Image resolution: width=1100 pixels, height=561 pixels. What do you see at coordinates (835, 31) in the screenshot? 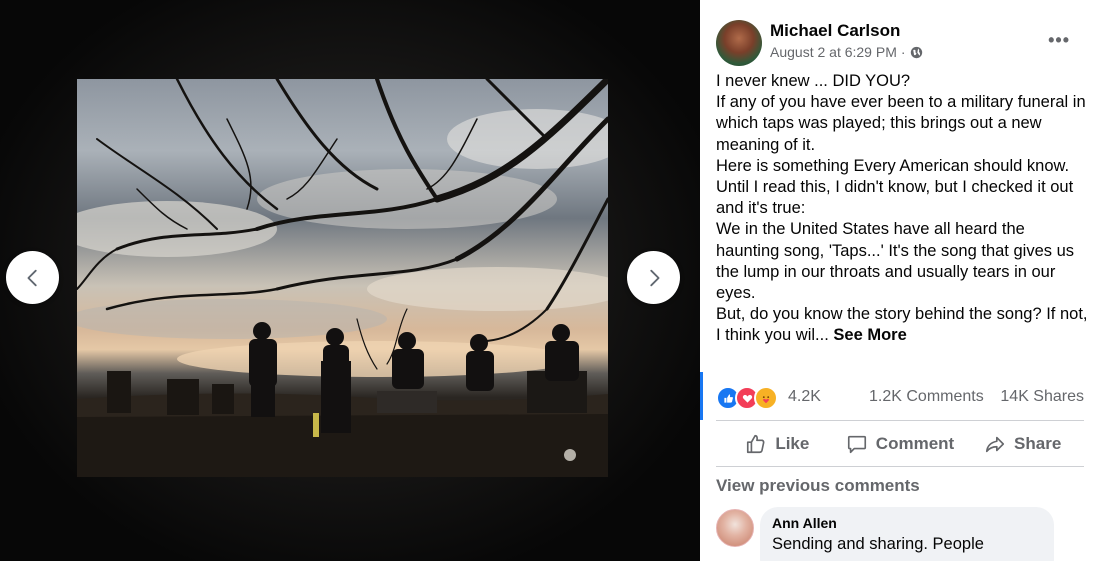
I see `author-name: Michael Carlson` at bounding box center [835, 31].